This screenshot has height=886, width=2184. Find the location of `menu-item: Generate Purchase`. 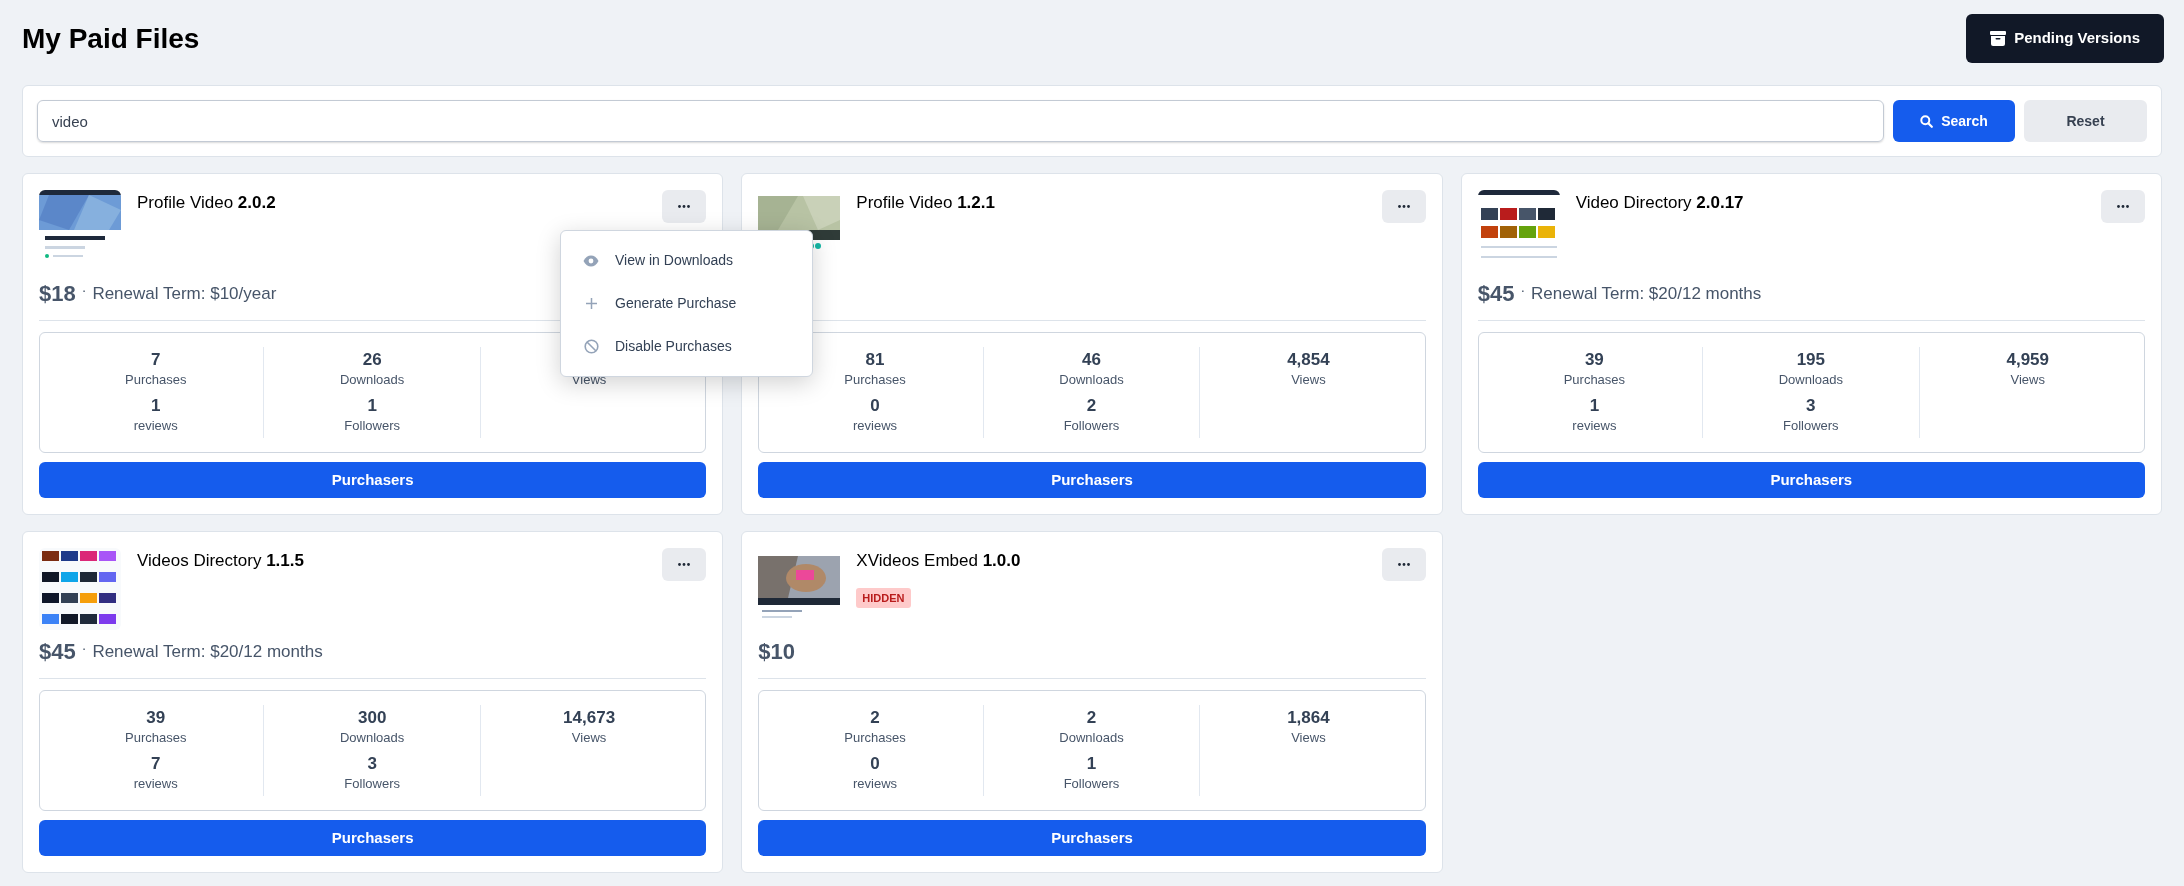

menu-item: Generate Purchase is located at coordinates (686, 303).